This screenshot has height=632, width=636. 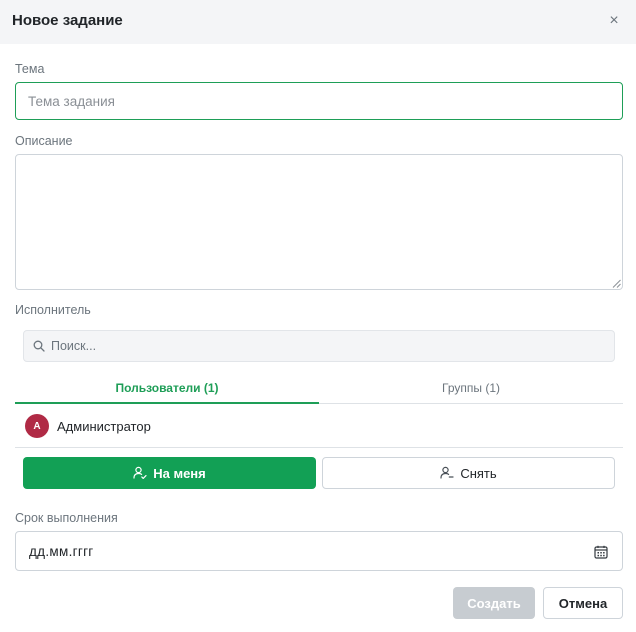 What do you see at coordinates (478, 473) in the screenshot?
I see `remove-assignee-label: Снять` at bounding box center [478, 473].